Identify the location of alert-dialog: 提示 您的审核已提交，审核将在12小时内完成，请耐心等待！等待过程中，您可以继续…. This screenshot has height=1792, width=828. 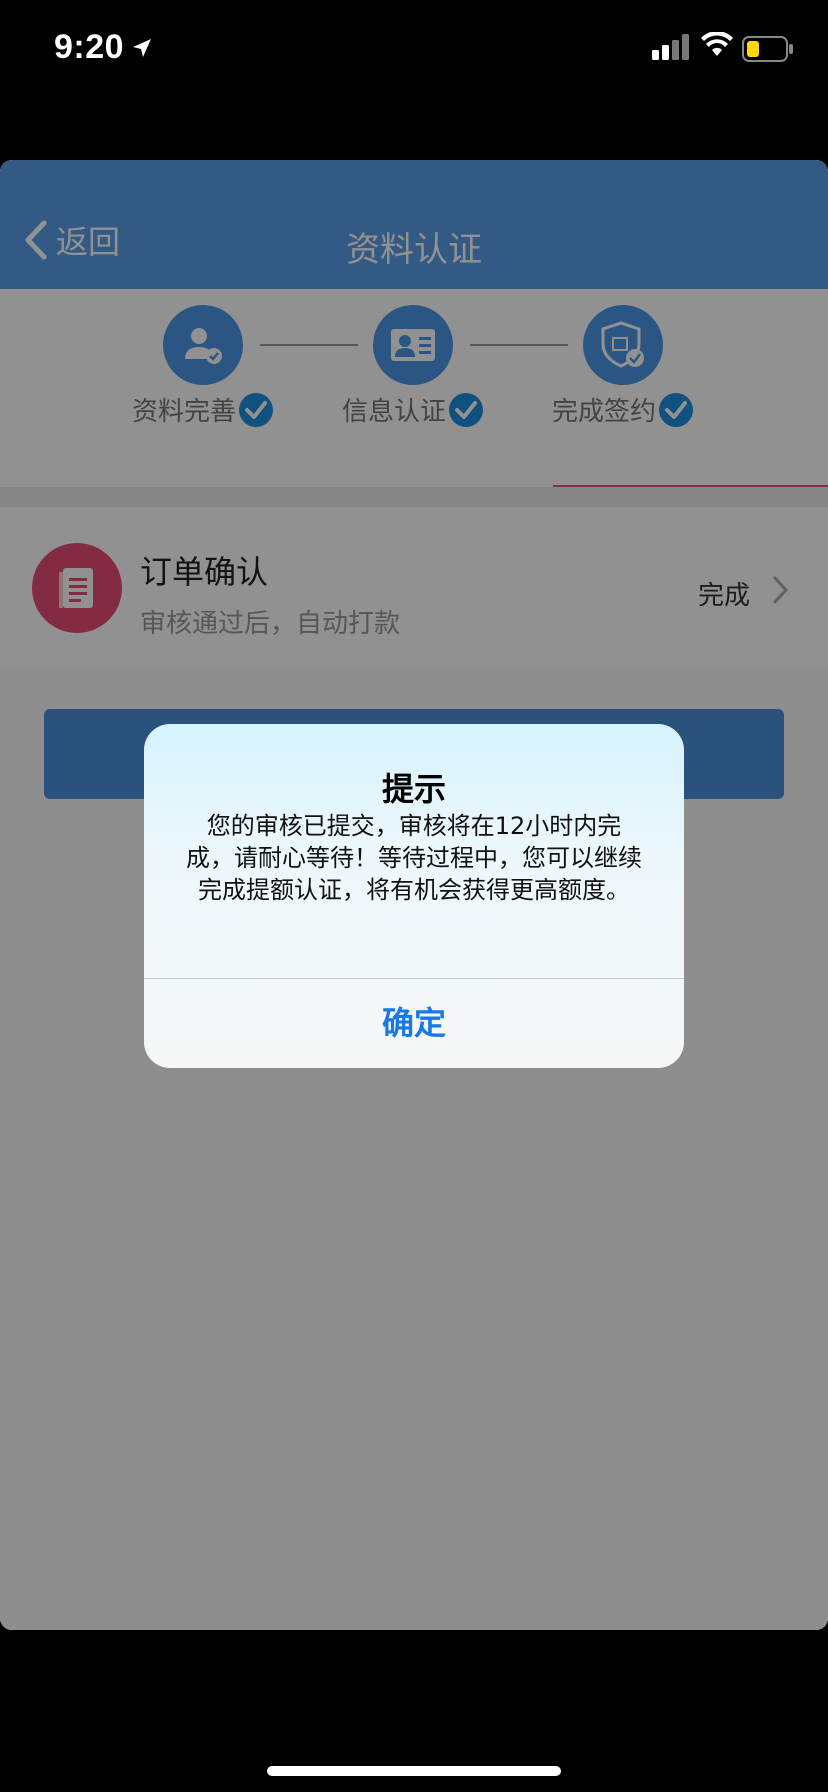
(414, 896).